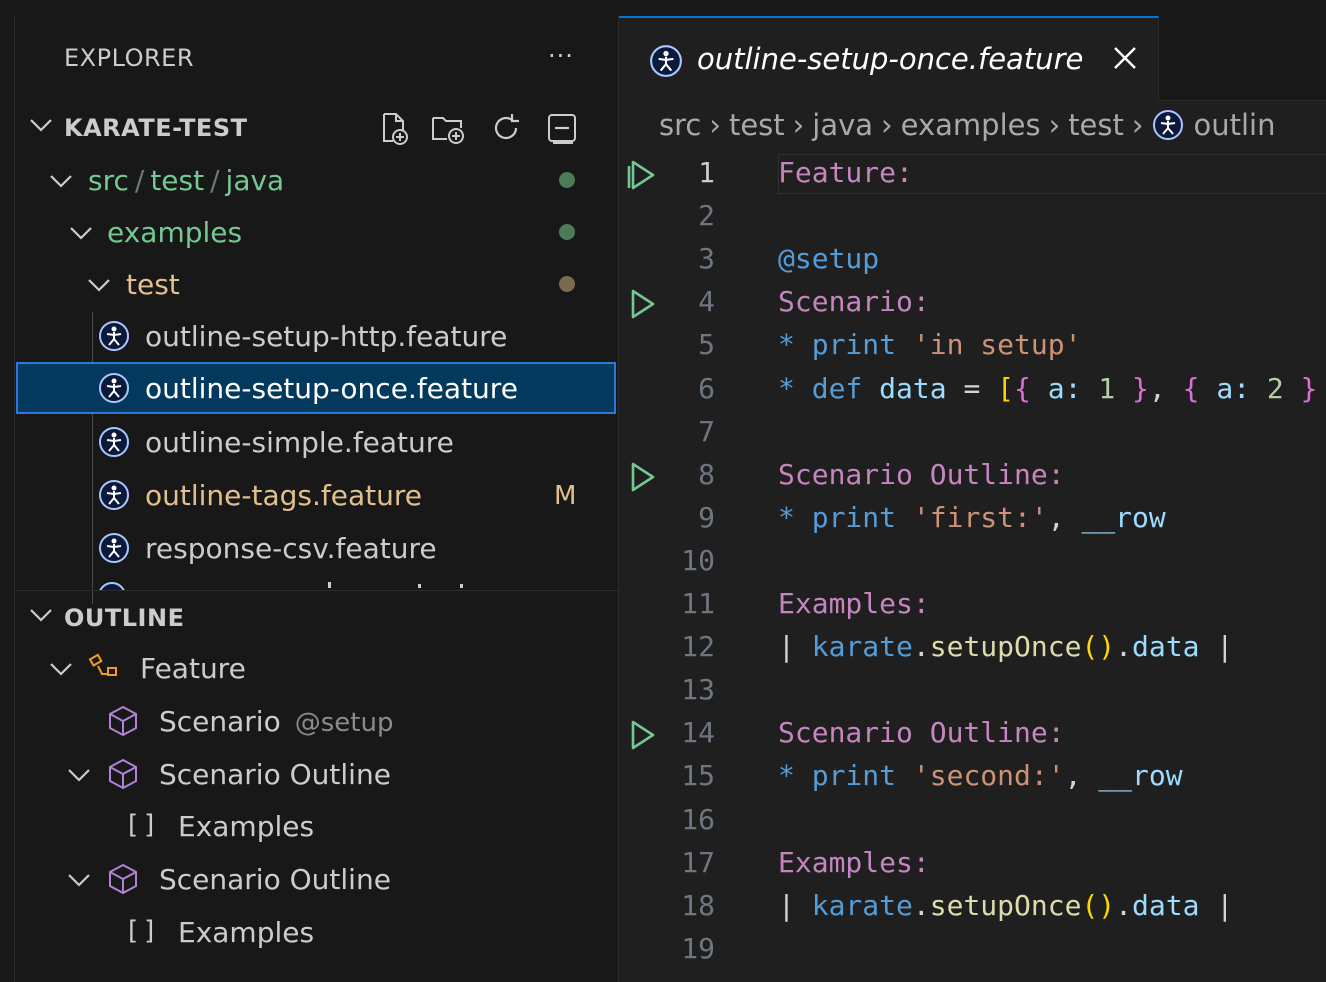  Describe the element at coordinates (316, 721) in the screenshot. I see `outline-item-scenario: Scenario @setup` at that location.